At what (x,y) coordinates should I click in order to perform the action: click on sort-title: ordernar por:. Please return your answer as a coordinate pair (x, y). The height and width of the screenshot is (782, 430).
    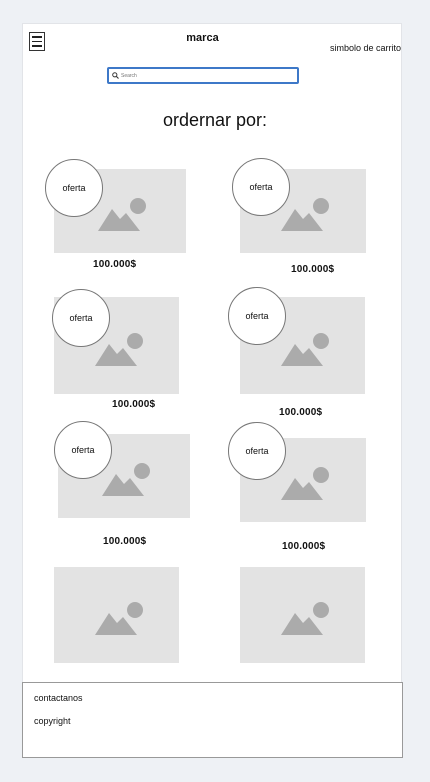
    Looking at the image, I should click on (215, 120).